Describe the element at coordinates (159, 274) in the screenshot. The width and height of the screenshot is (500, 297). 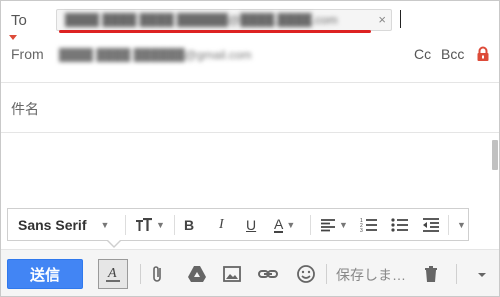
I see `attach-file-icon` at that location.